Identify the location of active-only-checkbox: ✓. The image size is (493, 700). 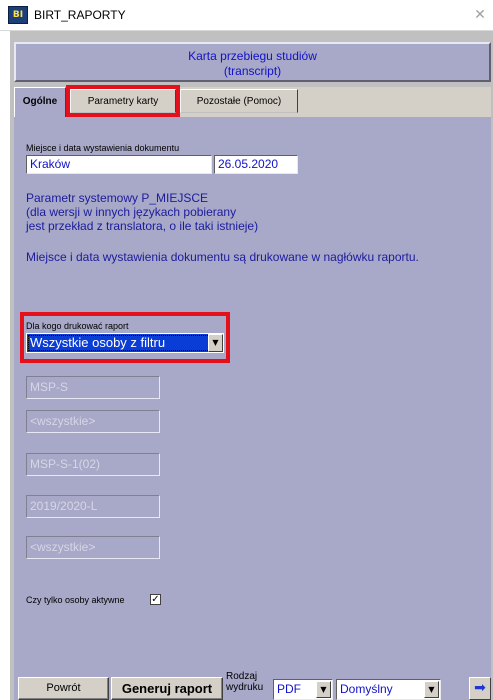
(155, 599).